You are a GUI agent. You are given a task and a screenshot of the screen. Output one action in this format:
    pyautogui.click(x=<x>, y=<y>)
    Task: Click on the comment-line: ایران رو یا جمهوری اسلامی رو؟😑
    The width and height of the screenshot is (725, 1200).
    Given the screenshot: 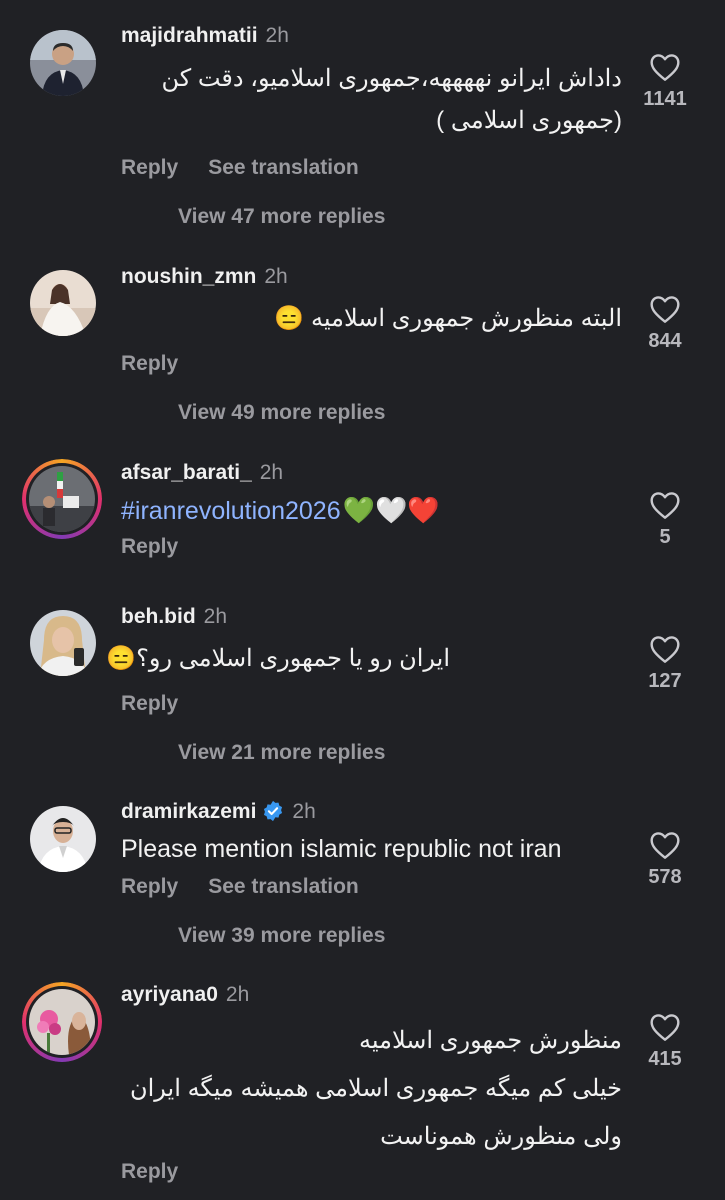 What is the action you would take?
    pyautogui.click(x=278, y=658)
    